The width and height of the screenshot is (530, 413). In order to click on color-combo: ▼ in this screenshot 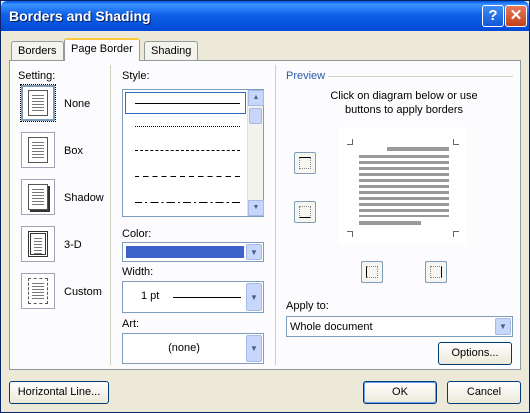, I will do `click(193, 252)`.